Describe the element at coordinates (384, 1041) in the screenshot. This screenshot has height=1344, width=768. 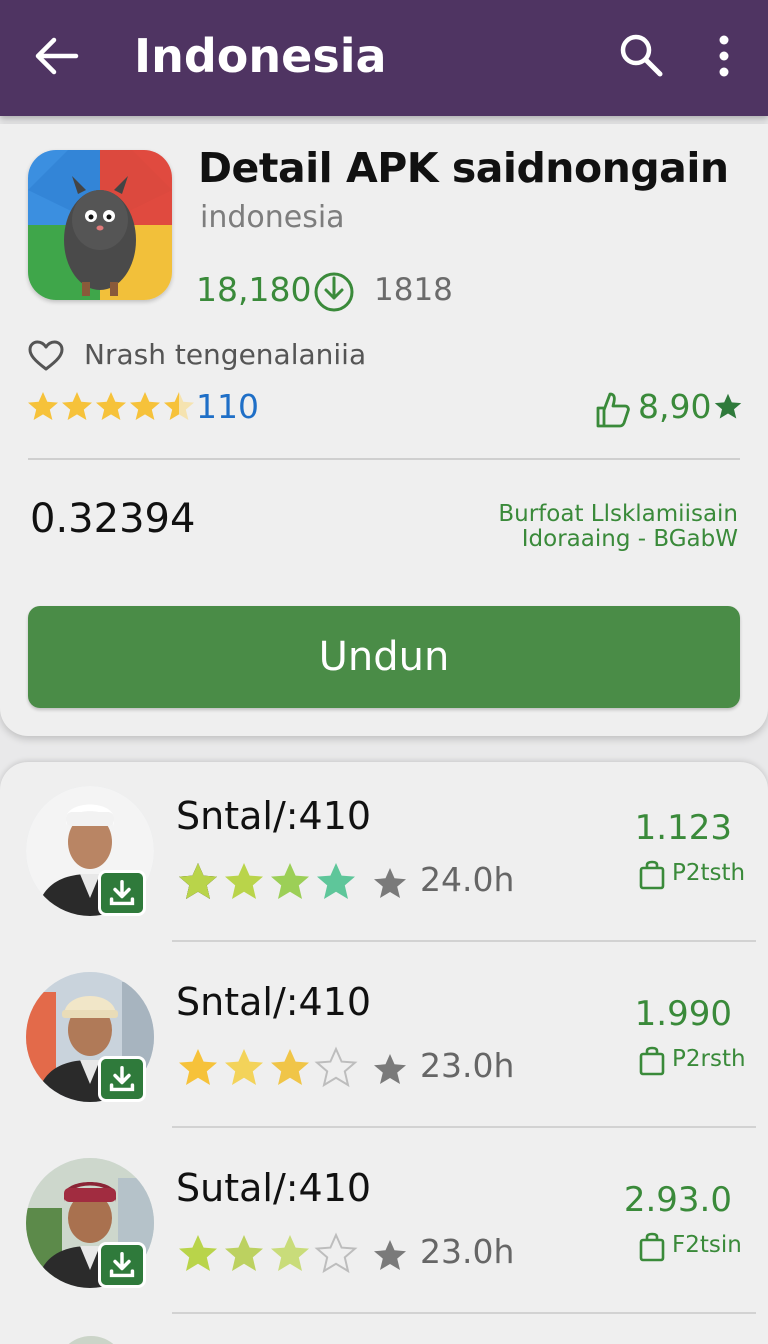
I see `list-item: Sntal/:410 23.0h 1.990 P2rsth` at that location.